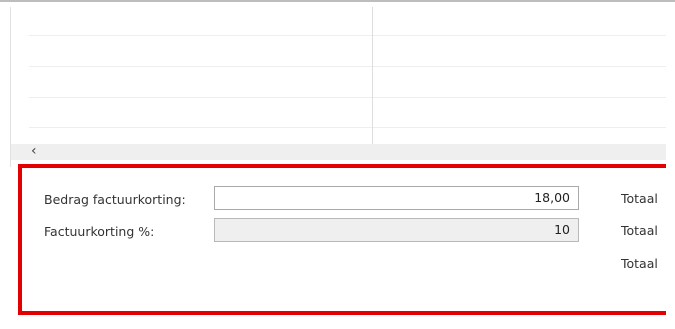  I want to click on invoice-discount-amount-input: 18,00, so click(396, 198).